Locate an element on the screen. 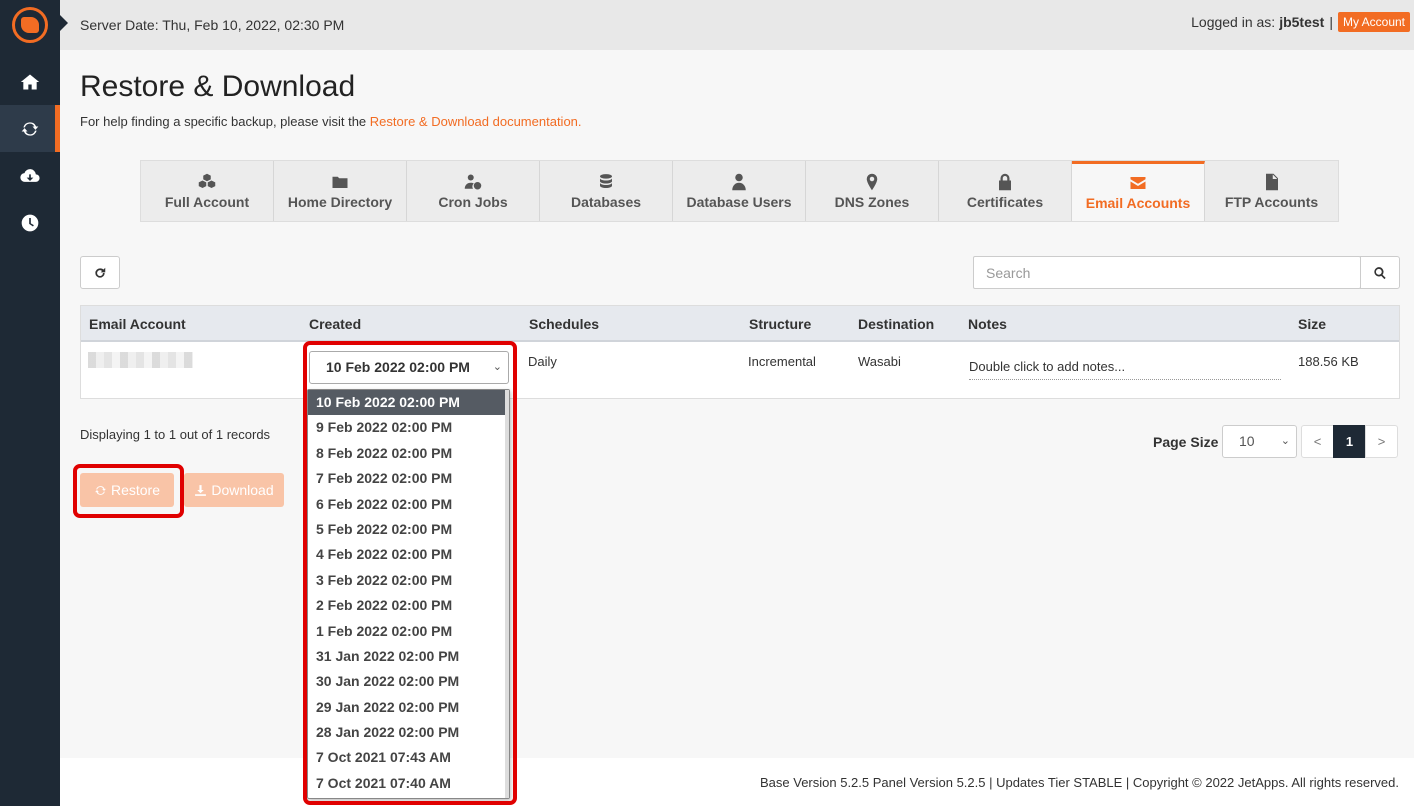 This screenshot has height=806, width=1414. sidebar is located at coordinates (30, 403).